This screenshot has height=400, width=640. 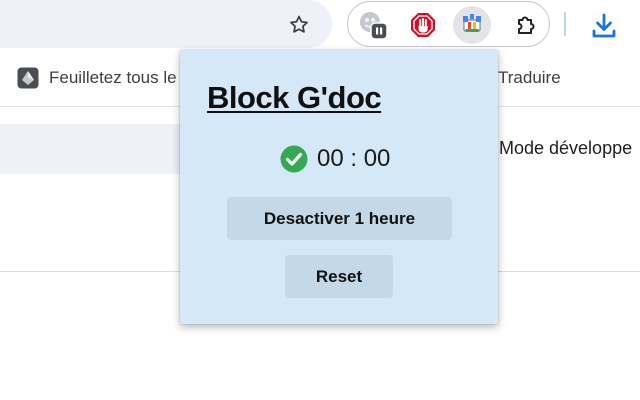 What do you see at coordinates (339, 276) in the screenshot?
I see `reset-button: Reset` at bounding box center [339, 276].